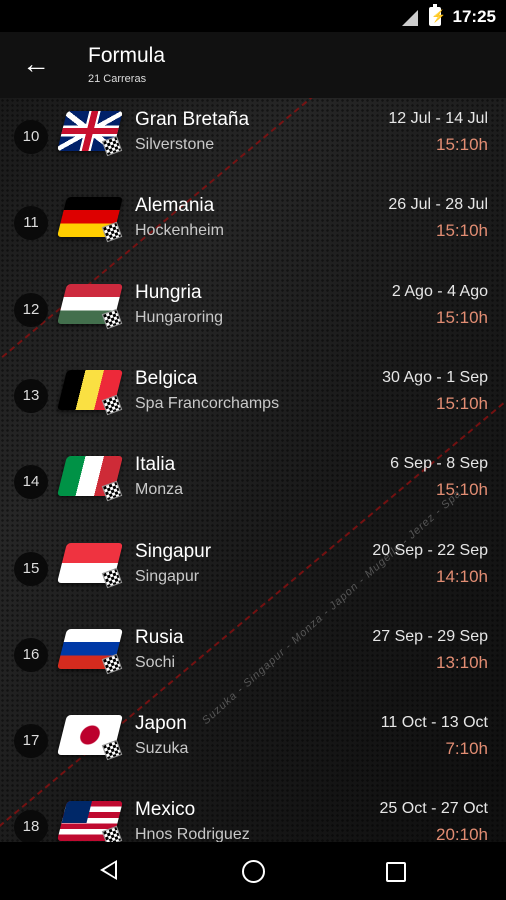 This screenshot has height=900, width=506. What do you see at coordinates (396, 872) in the screenshot?
I see `nav-recents-icon` at bounding box center [396, 872].